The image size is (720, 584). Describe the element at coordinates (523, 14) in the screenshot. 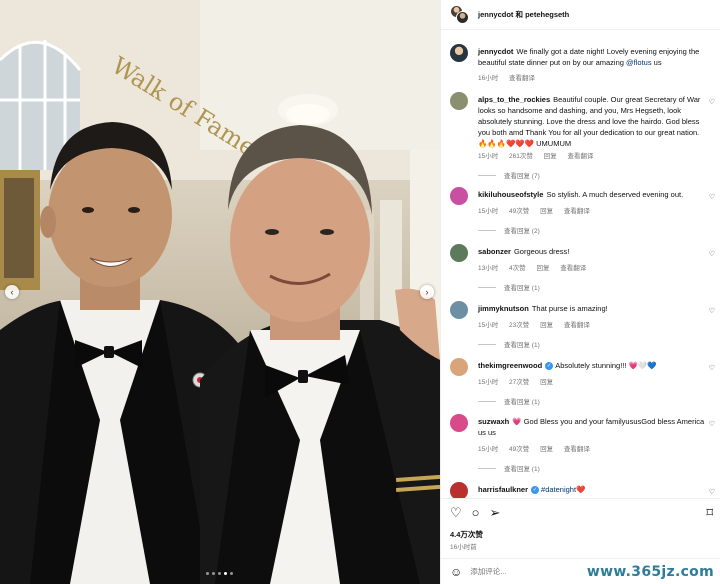

I see `post-author-names: jennycdot 和 petehegseth` at that location.